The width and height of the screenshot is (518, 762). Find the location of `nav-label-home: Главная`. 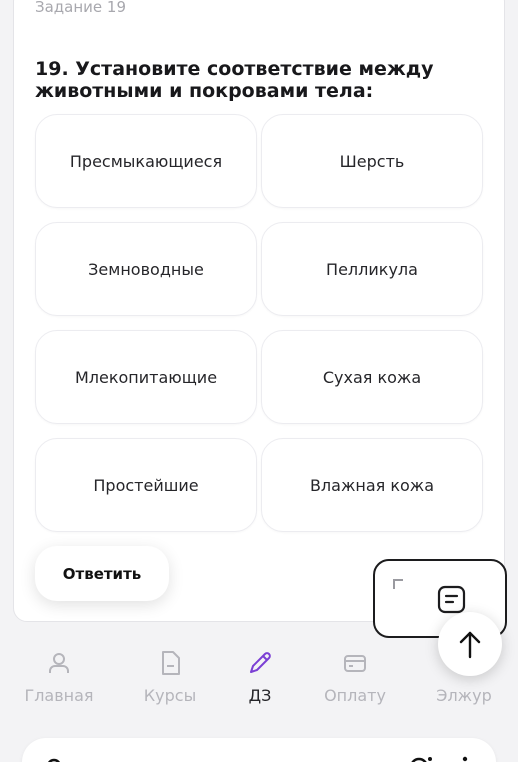

nav-label-home: Главная is located at coordinates (59, 695).